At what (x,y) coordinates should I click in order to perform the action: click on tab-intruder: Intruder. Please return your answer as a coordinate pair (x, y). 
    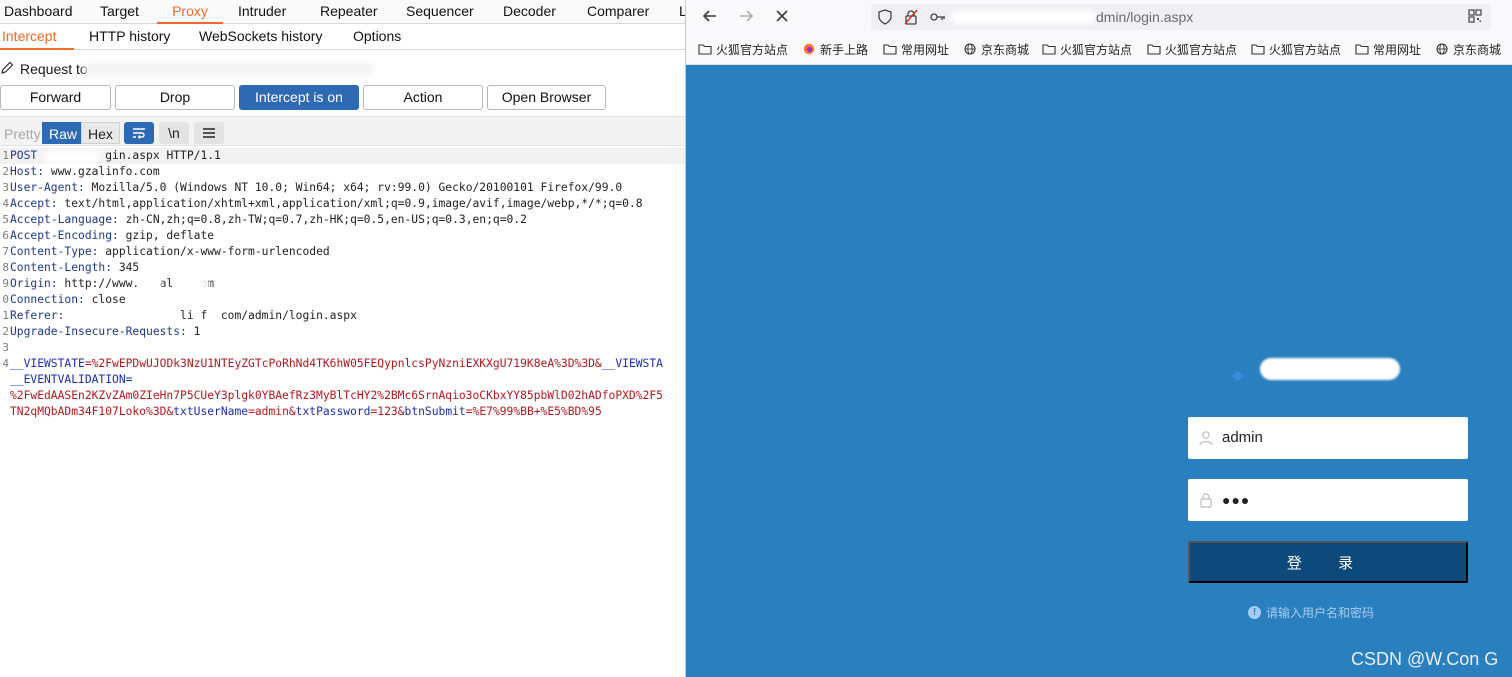
    Looking at the image, I should click on (262, 12).